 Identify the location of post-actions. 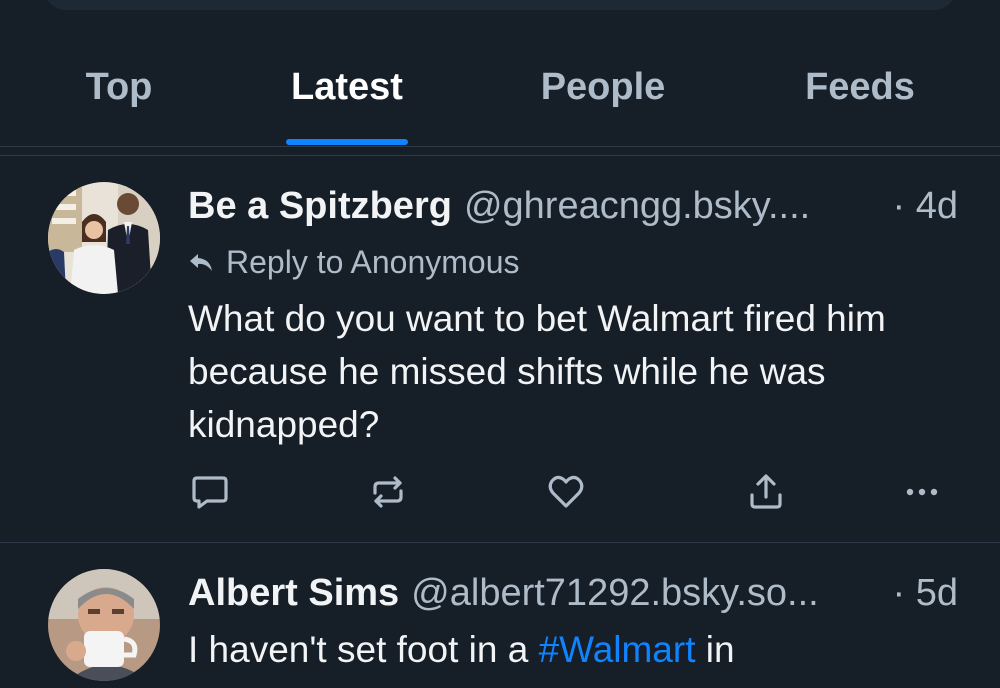
(573, 492).